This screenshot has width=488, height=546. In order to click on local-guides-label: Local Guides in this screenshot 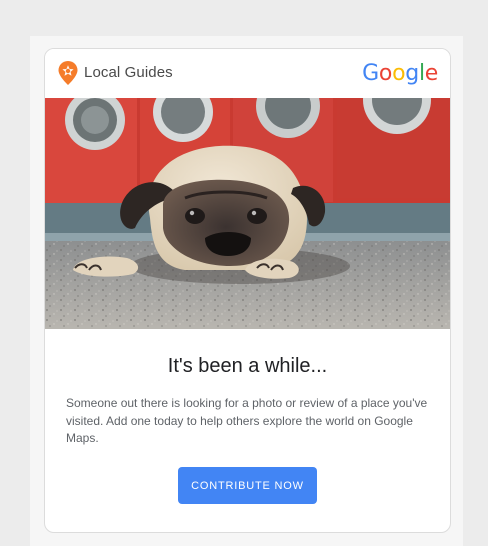, I will do `click(128, 72)`.